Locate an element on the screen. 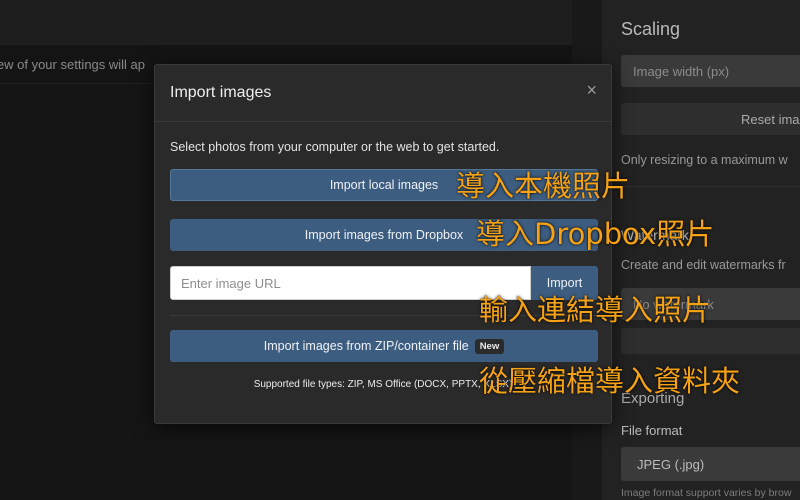 The width and height of the screenshot is (800, 500). annotation-dropbox: 導入Dropbox照片 is located at coordinates (595, 234).